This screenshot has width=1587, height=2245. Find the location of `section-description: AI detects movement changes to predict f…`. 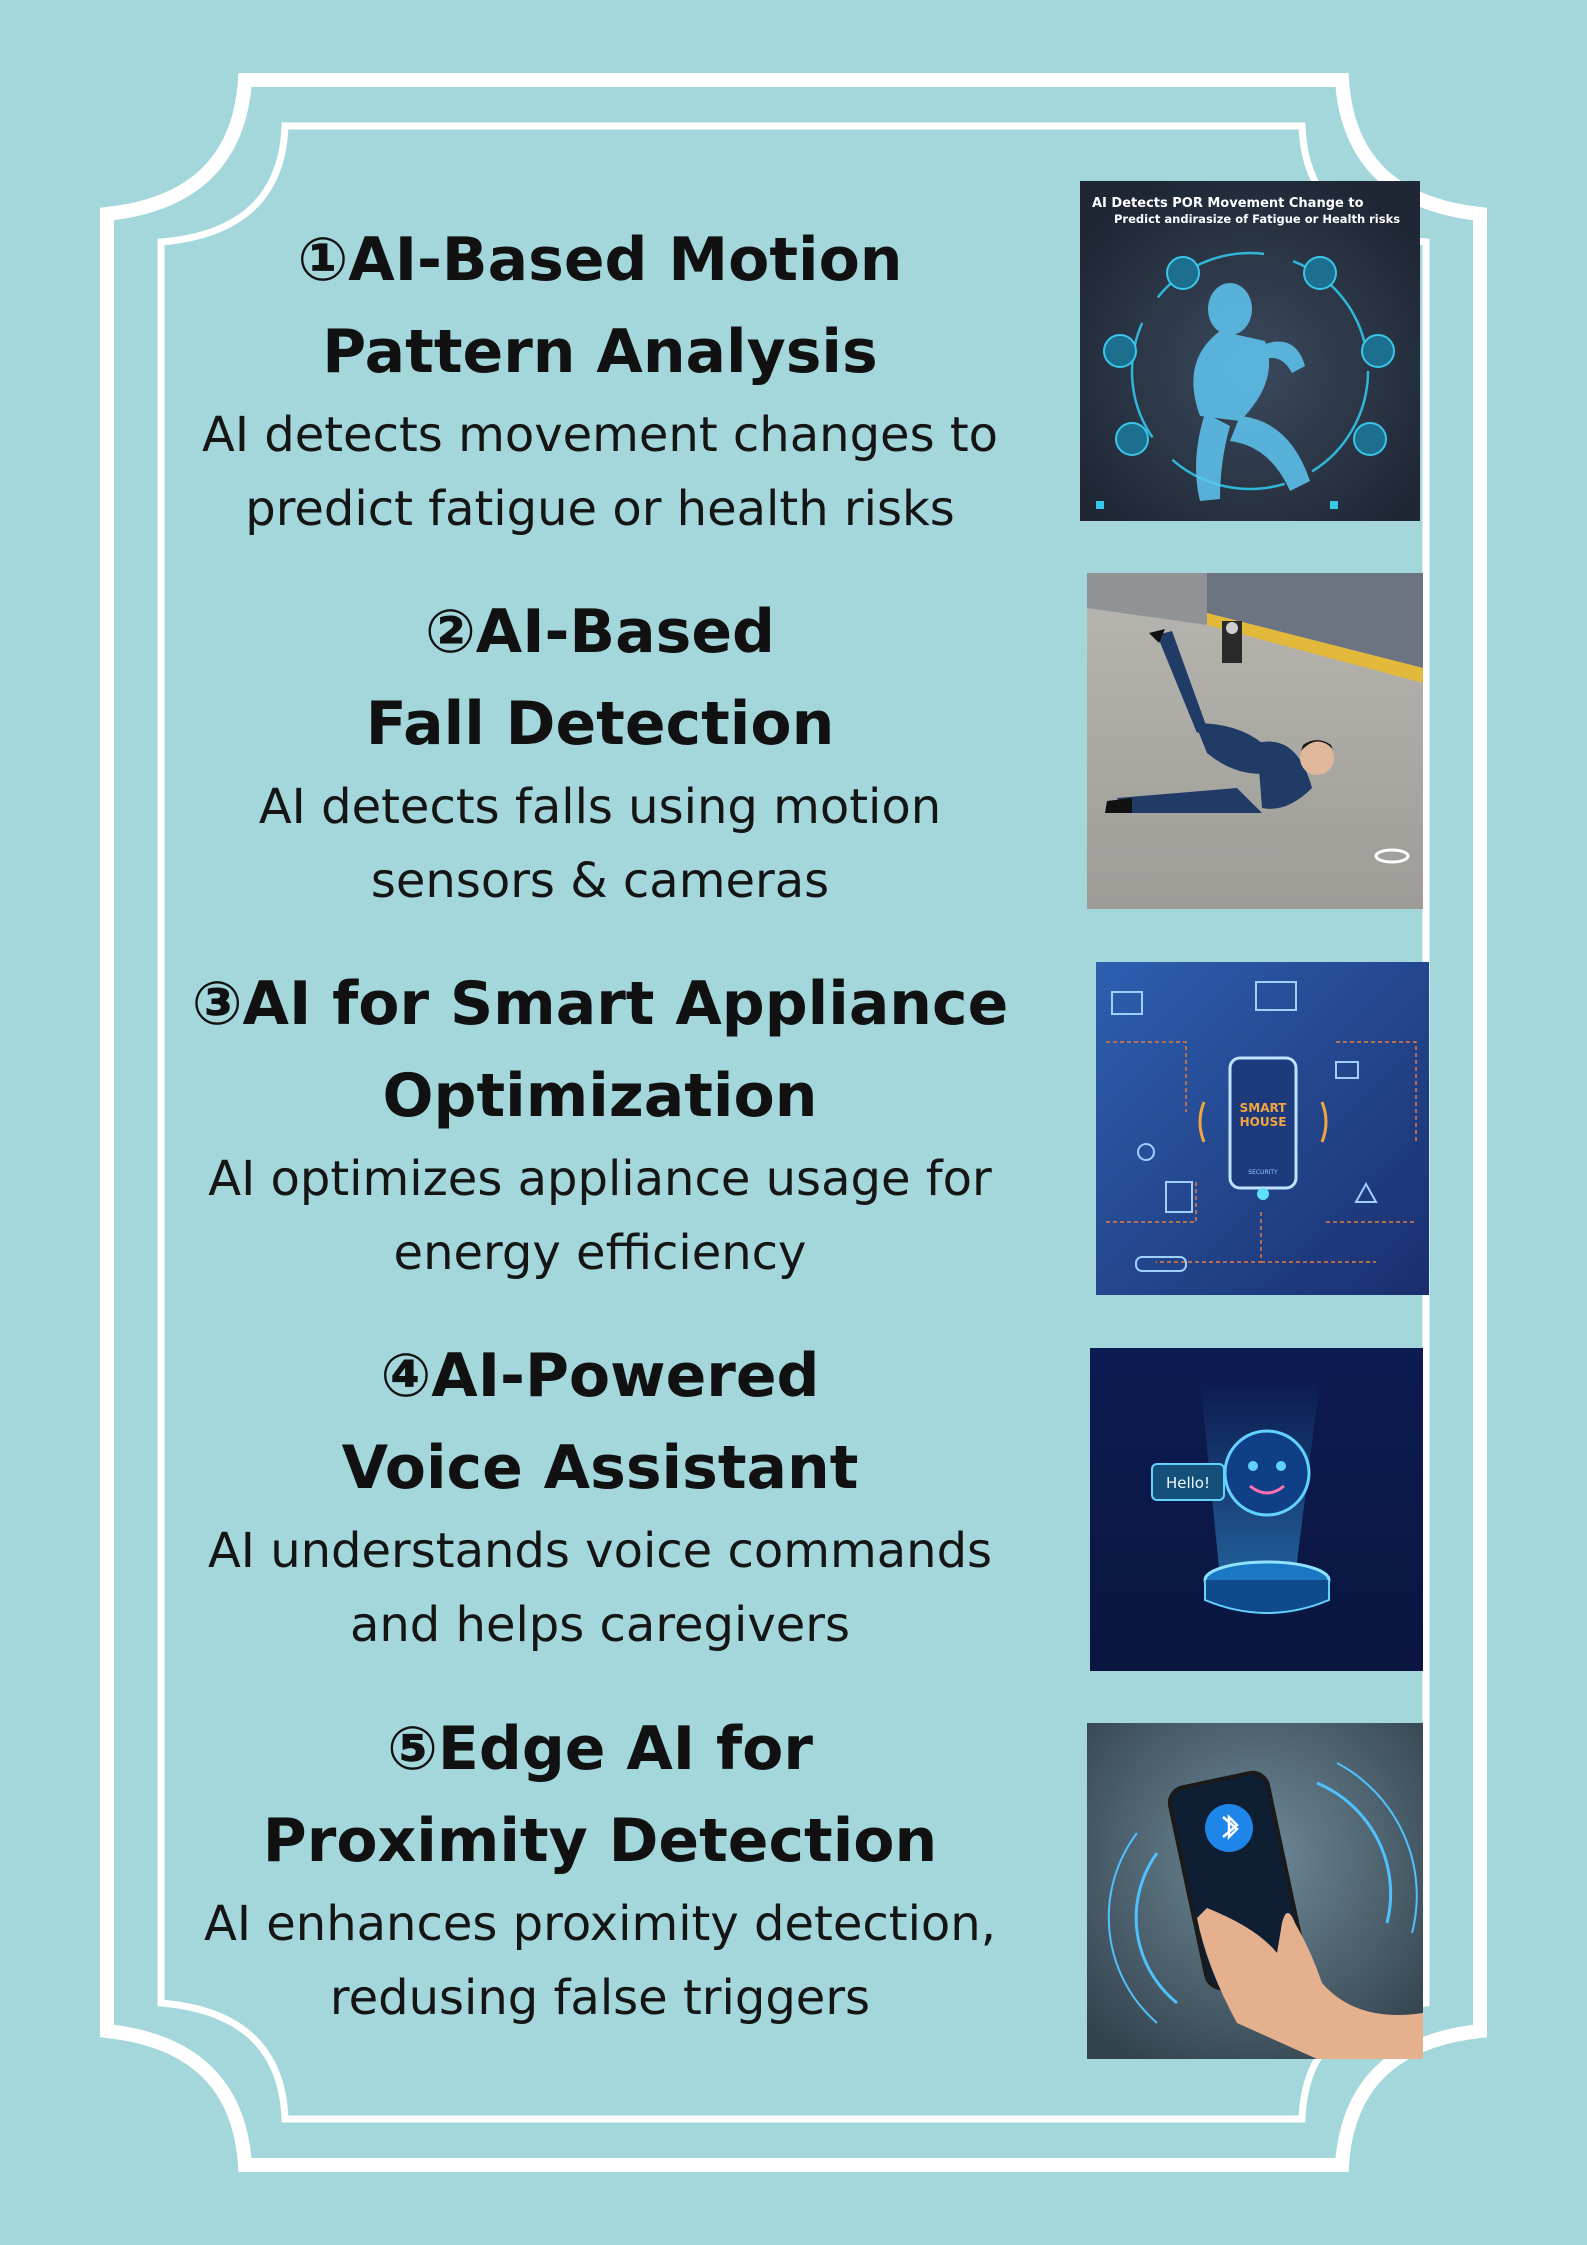

section-description: AI detects movement changes to predict f… is located at coordinates (600, 472).